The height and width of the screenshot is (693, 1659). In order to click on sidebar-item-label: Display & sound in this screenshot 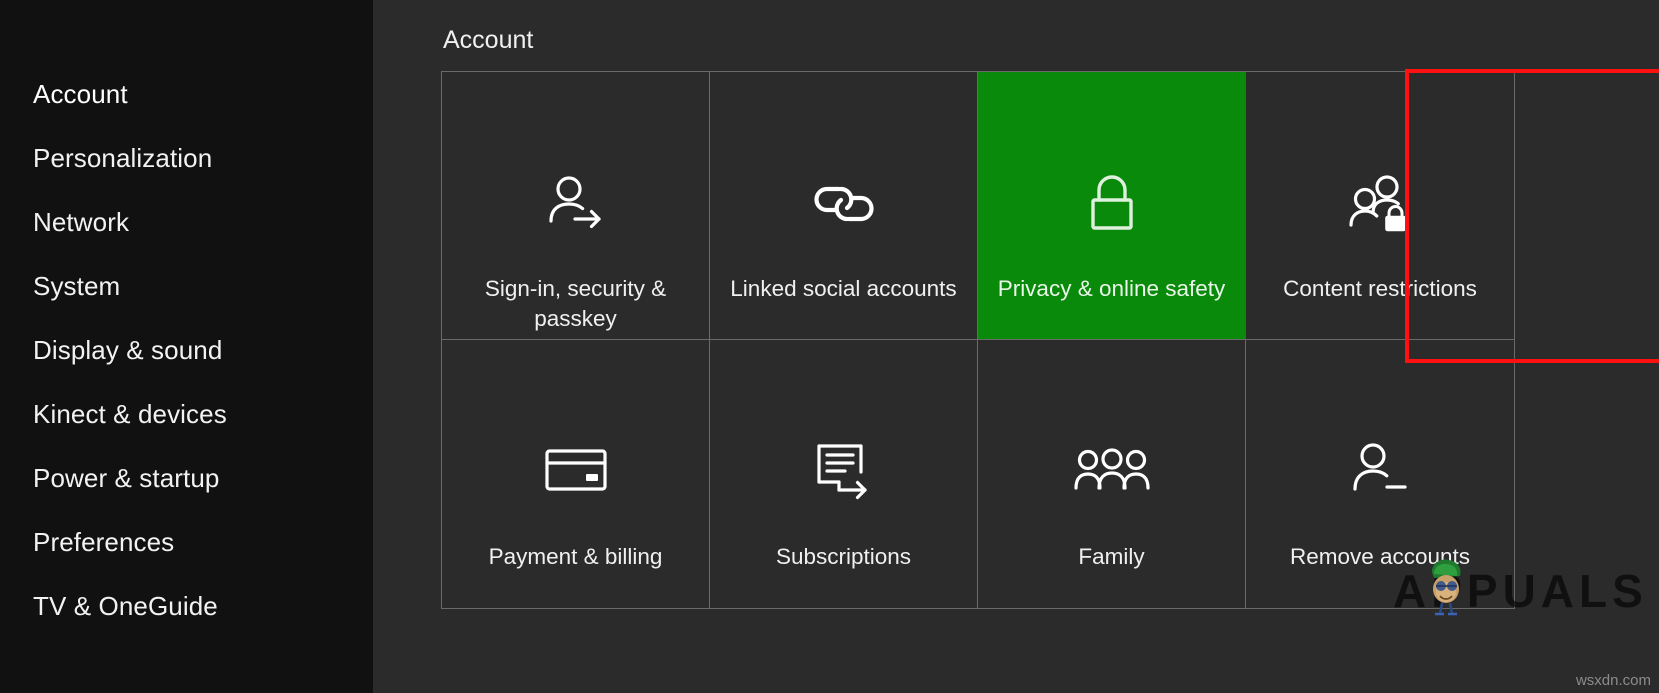, I will do `click(128, 349)`.